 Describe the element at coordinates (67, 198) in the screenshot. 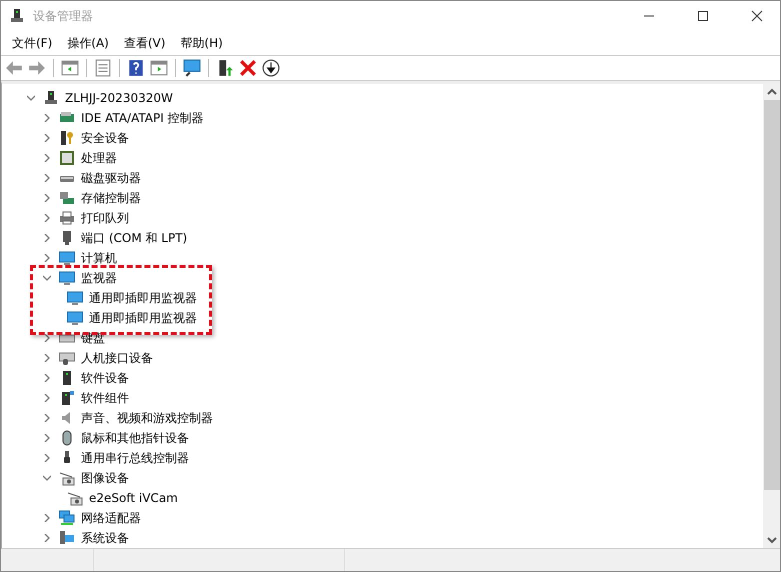

I see `storage-icon` at that location.